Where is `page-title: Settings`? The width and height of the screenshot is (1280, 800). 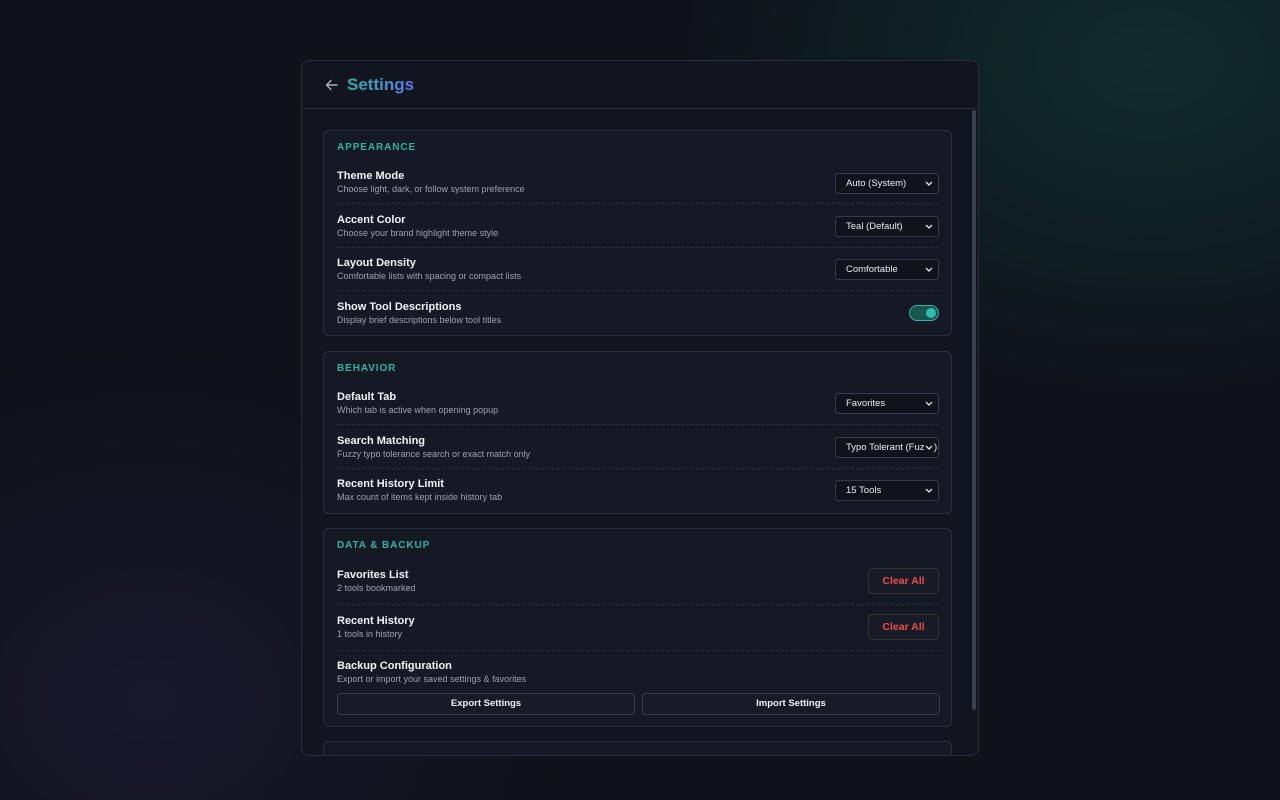 page-title: Settings is located at coordinates (381, 84).